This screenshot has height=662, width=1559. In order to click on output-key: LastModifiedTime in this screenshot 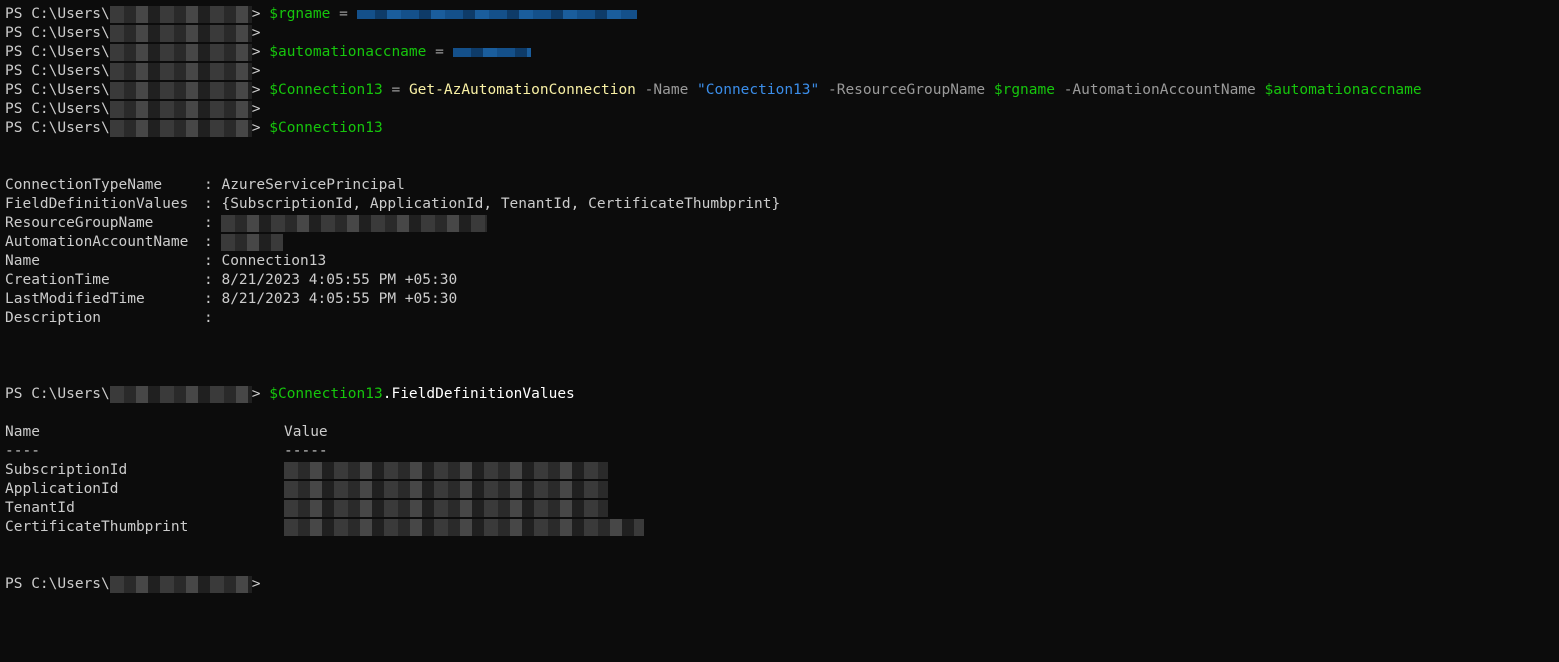, I will do `click(75, 299)`.